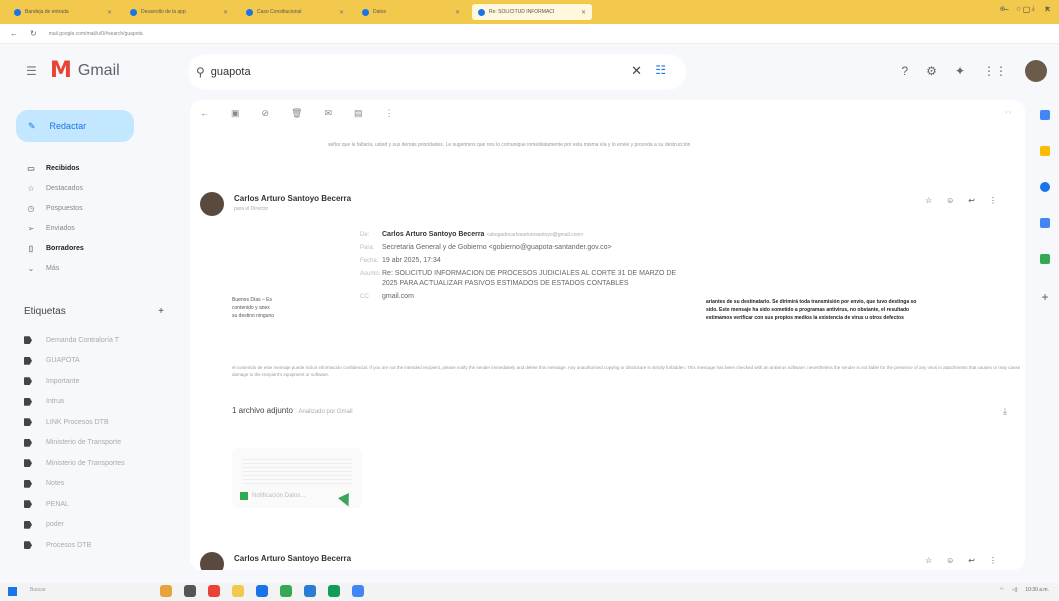  What do you see at coordinates (1033, 9) in the screenshot?
I see `download-icon: ⤓` at bounding box center [1033, 9].